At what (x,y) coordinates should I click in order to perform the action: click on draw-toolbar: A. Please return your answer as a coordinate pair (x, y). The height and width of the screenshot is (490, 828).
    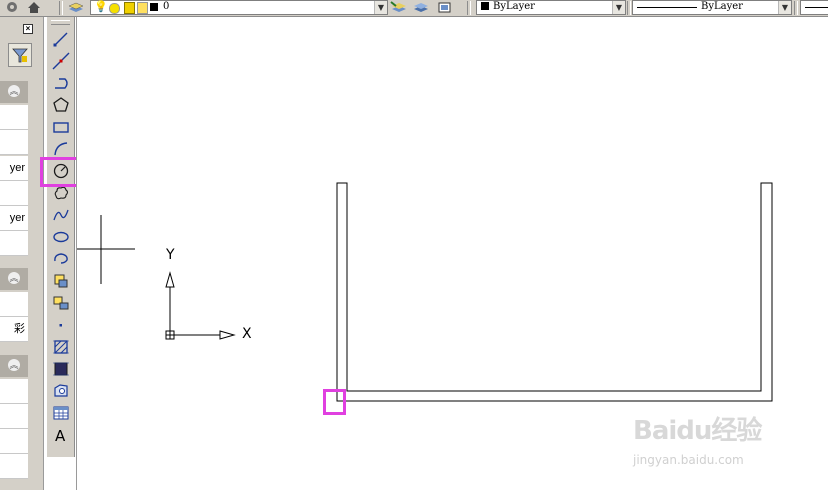
    Looking at the image, I should click on (60, 237).